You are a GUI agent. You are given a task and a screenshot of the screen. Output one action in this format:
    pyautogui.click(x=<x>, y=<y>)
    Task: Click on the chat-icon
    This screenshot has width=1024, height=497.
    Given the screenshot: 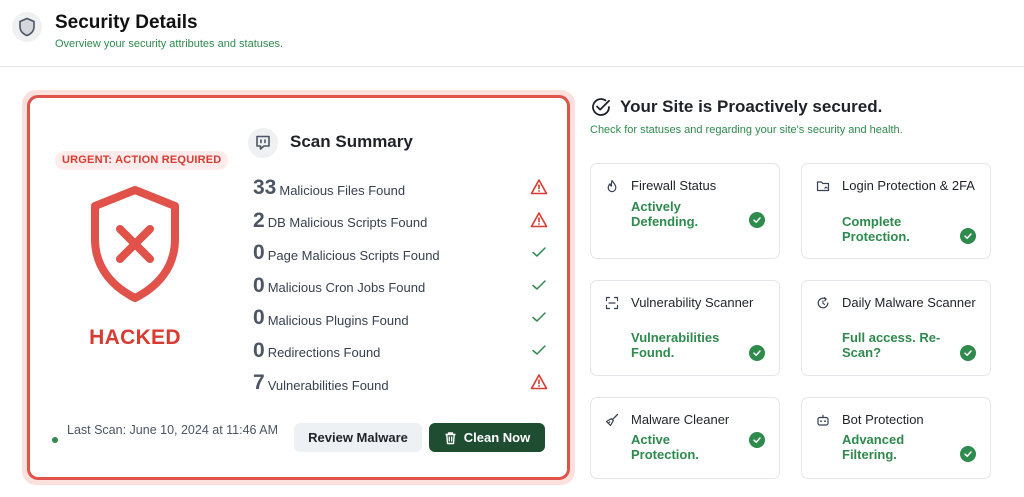 What is the action you would take?
    pyautogui.click(x=263, y=143)
    